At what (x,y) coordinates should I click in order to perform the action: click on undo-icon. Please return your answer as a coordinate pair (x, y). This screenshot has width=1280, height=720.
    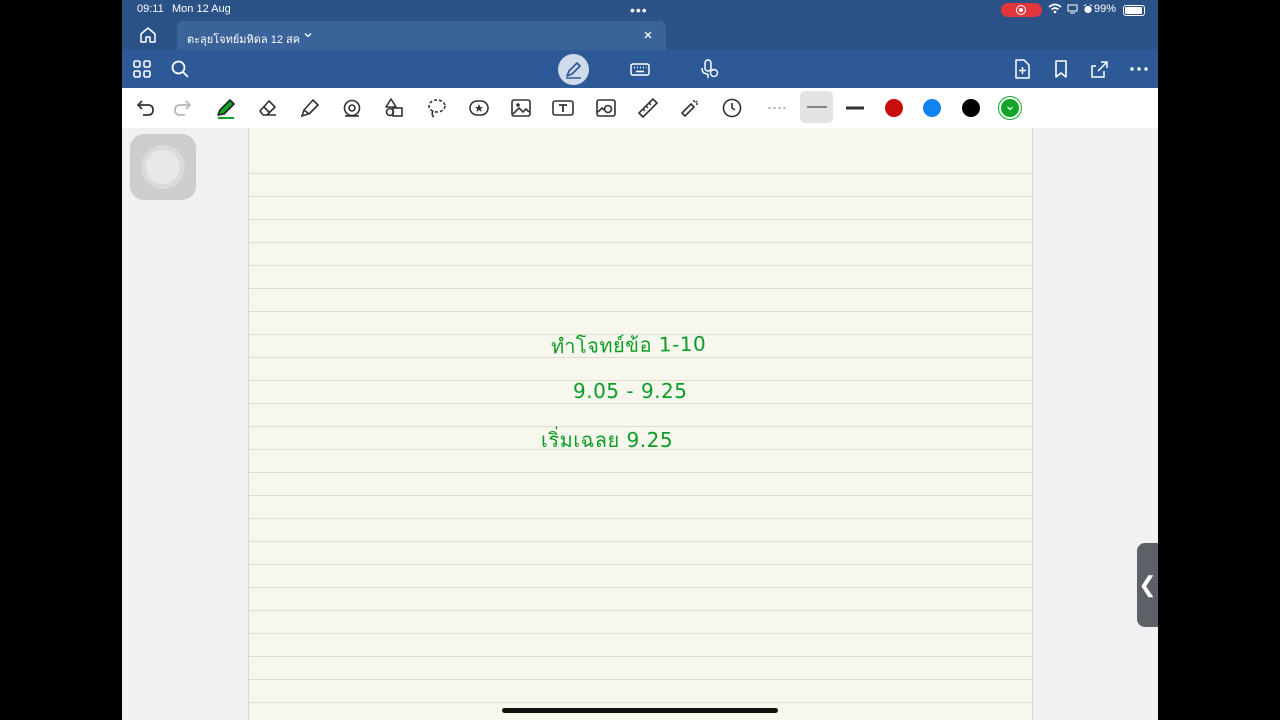
    Looking at the image, I should click on (145, 108).